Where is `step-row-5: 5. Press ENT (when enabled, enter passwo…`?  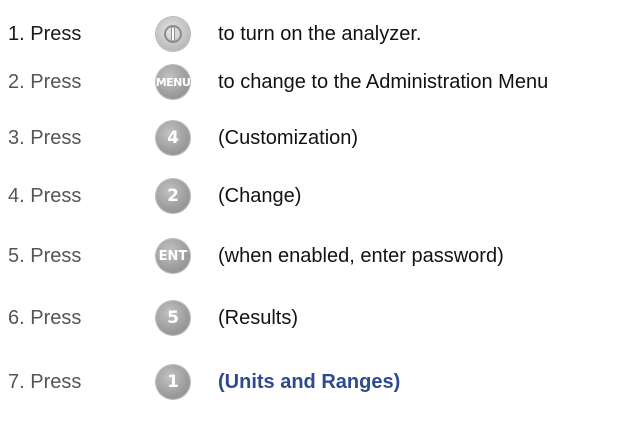 step-row-5: 5. Press ENT (when enabled, enter passwo… is located at coordinates (310, 256).